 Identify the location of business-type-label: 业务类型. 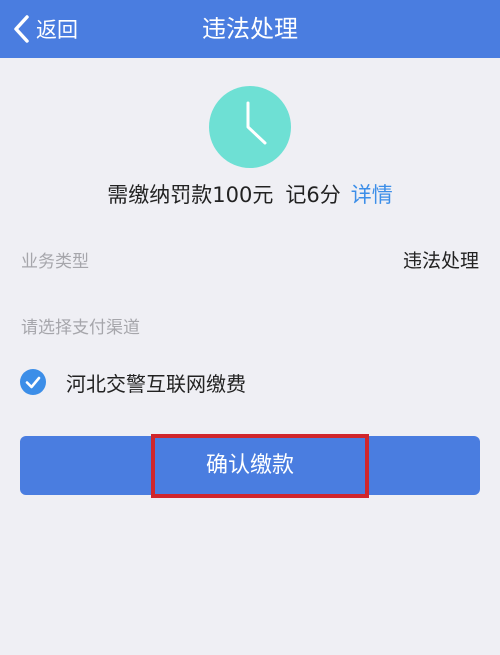
(55, 262).